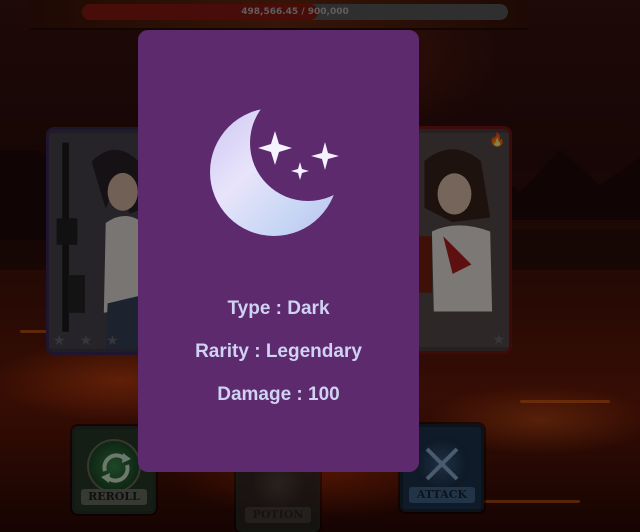 This screenshot has height=532, width=640. What do you see at coordinates (278, 394) in the screenshot?
I see `element-damage-text: Damage : 100` at bounding box center [278, 394].